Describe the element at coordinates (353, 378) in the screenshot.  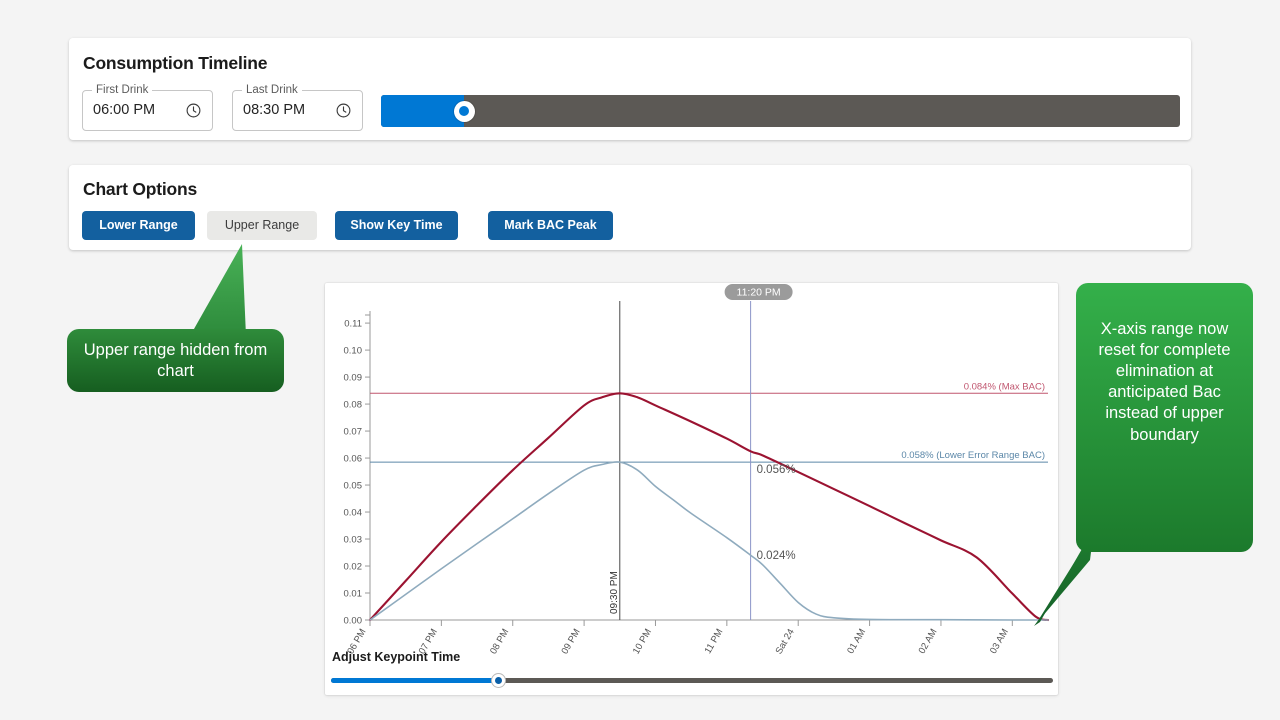
I see `svg-text: 0.09` at that location.